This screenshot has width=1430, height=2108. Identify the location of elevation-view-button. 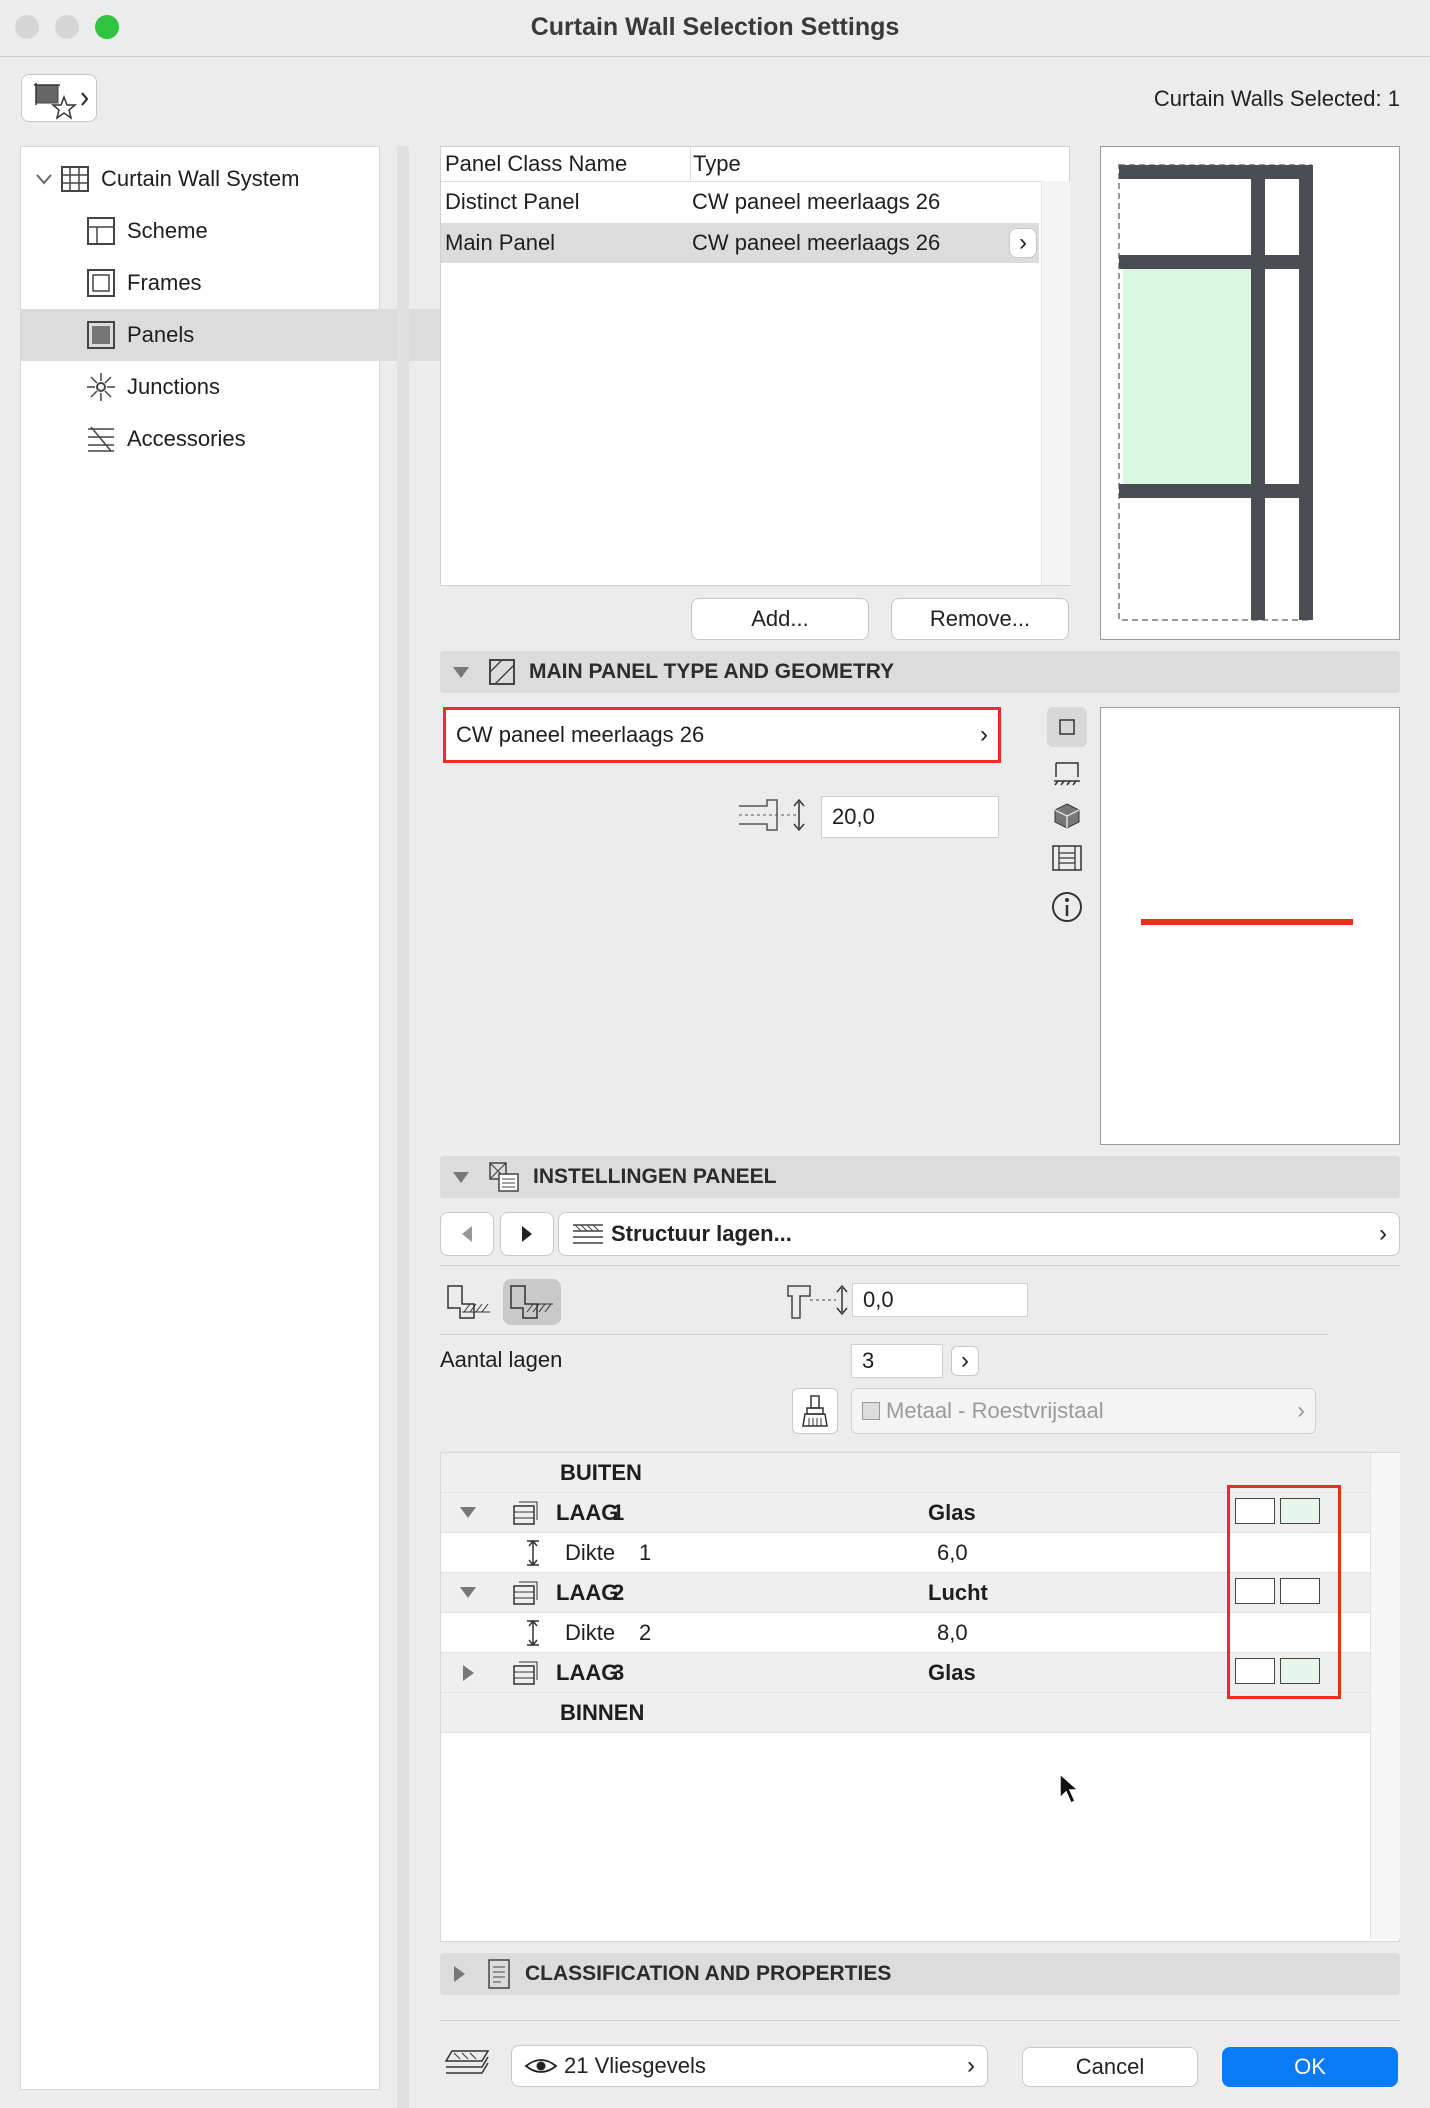
(1067, 861).